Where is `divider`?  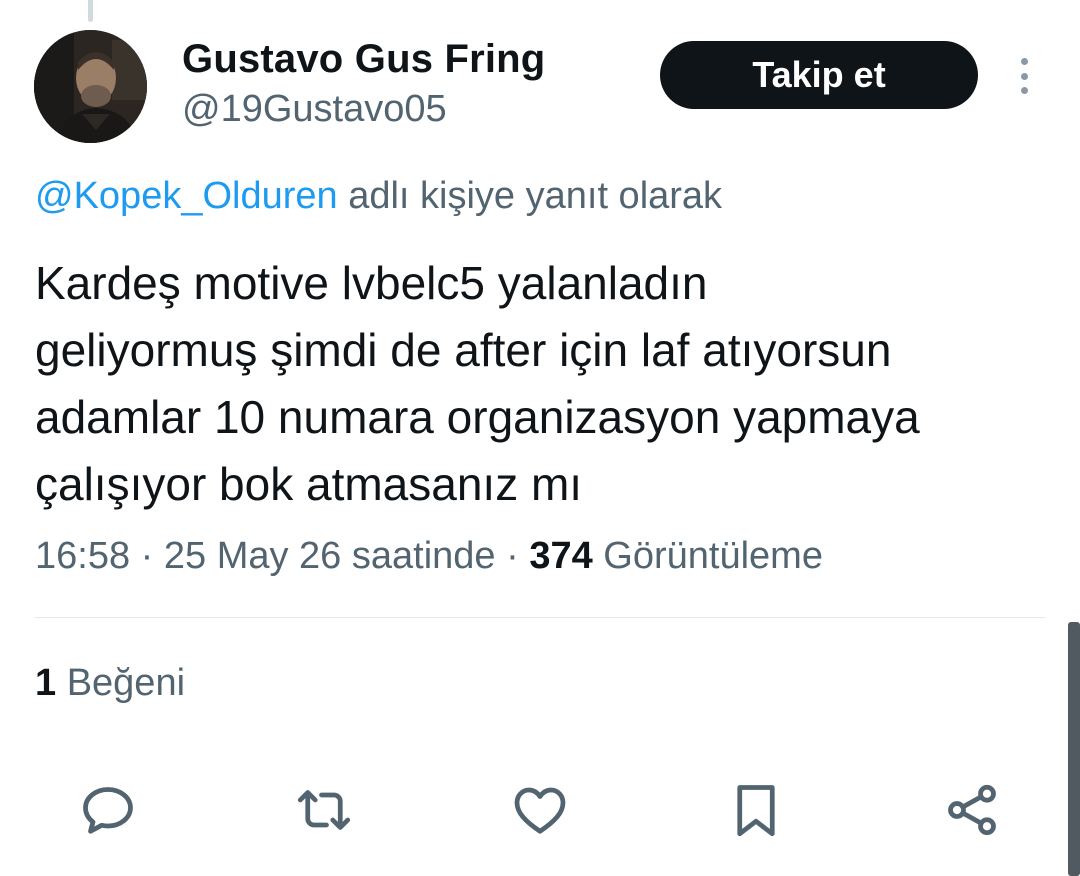
divider is located at coordinates (540, 617).